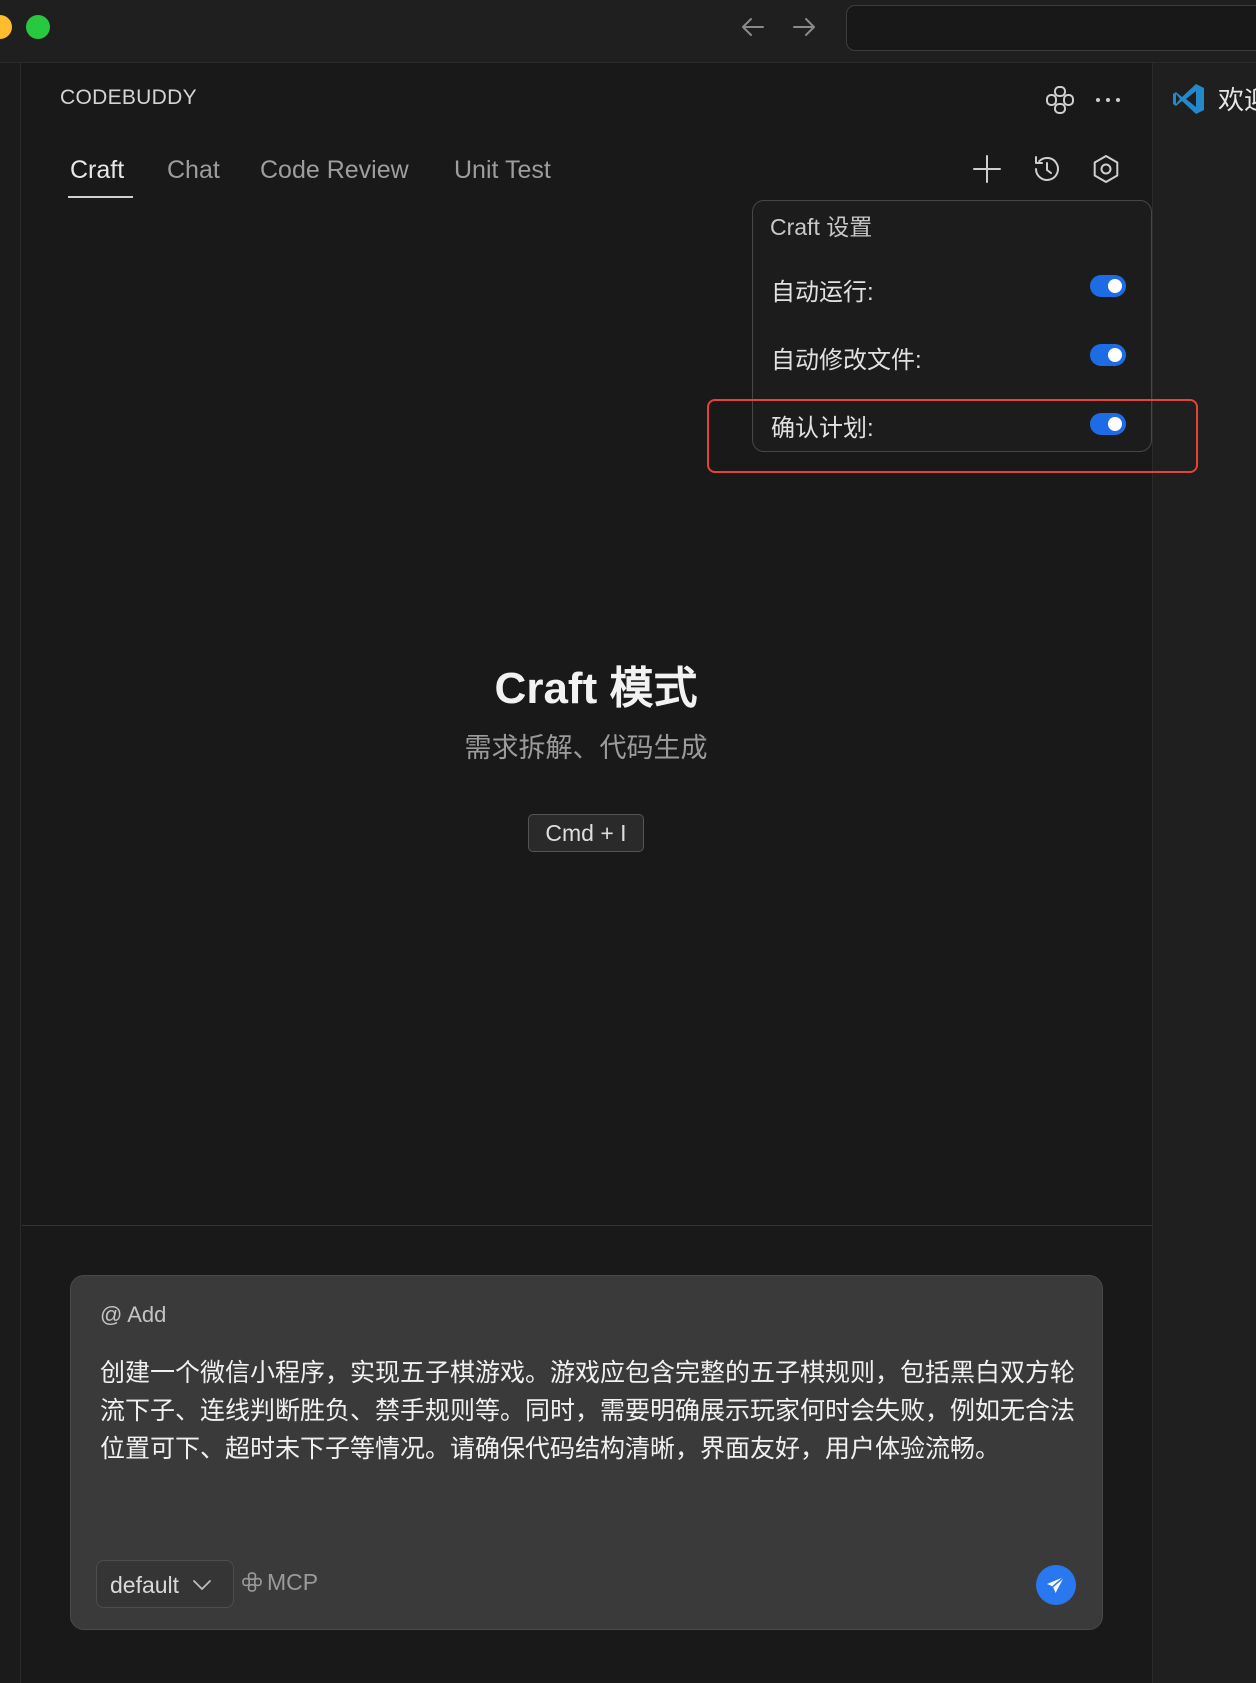  I want to click on popup-title: Craft 设置, so click(821, 227).